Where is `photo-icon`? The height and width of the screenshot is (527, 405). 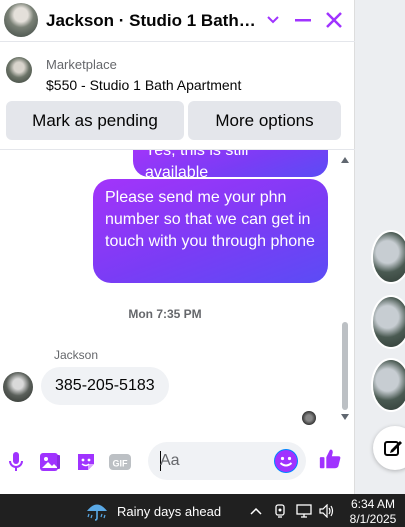 photo-icon is located at coordinates (50, 462).